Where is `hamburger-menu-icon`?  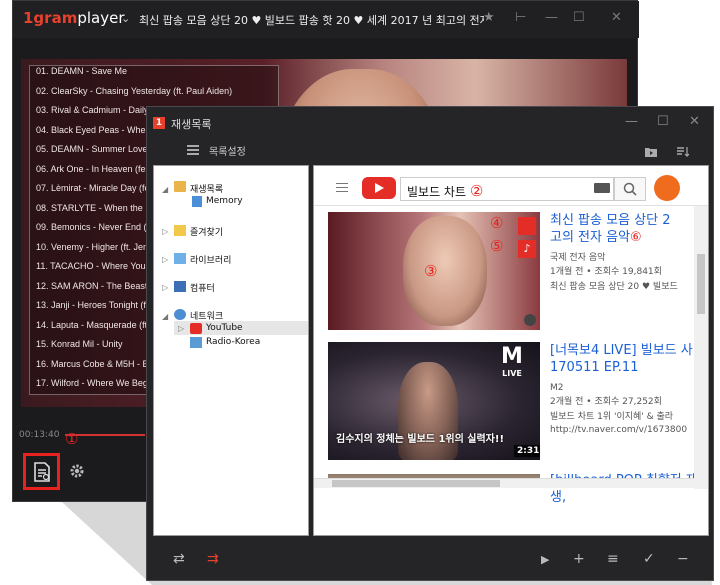 hamburger-menu-icon is located at coordinates (342, 189).